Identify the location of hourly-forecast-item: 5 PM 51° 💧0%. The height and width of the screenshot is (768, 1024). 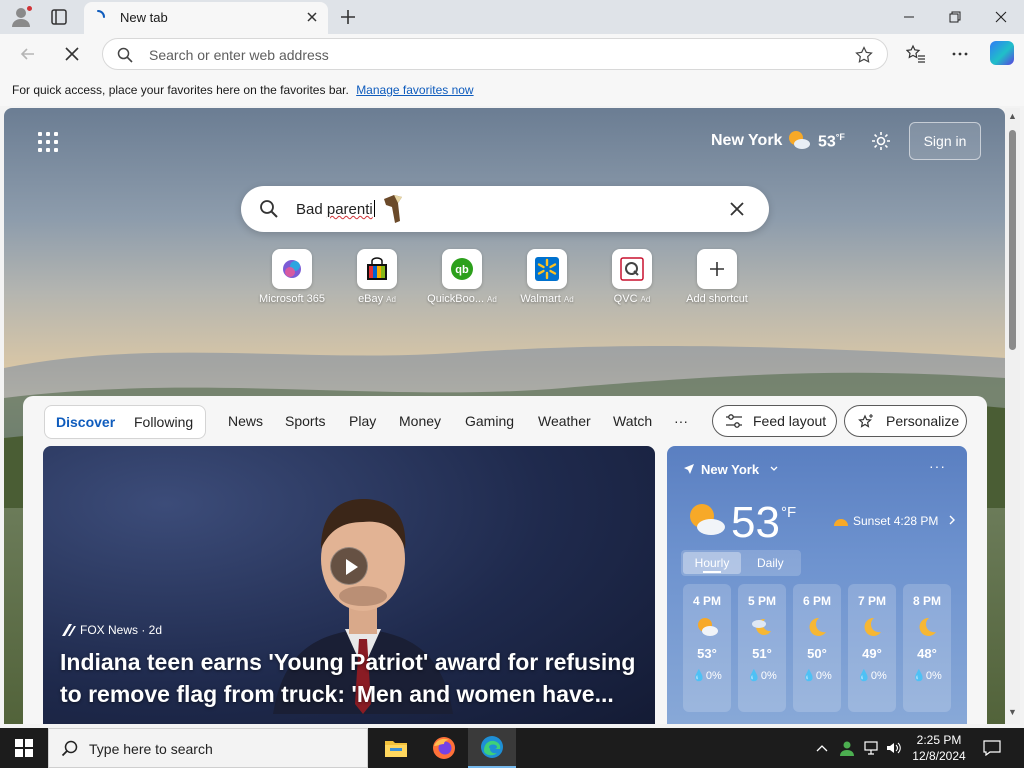
(762, 648).